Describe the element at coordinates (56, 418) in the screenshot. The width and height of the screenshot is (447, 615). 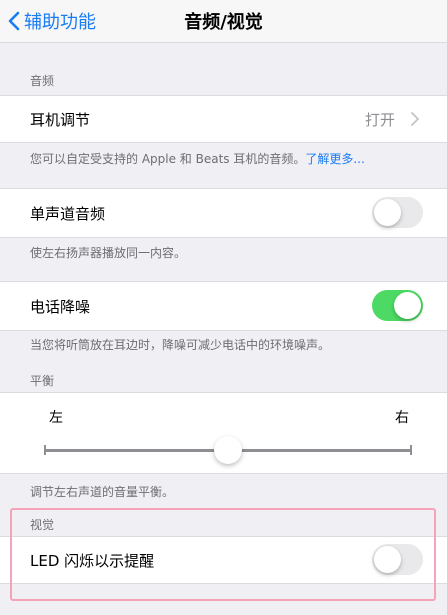
I see `balance-left-label: 左` at that location.